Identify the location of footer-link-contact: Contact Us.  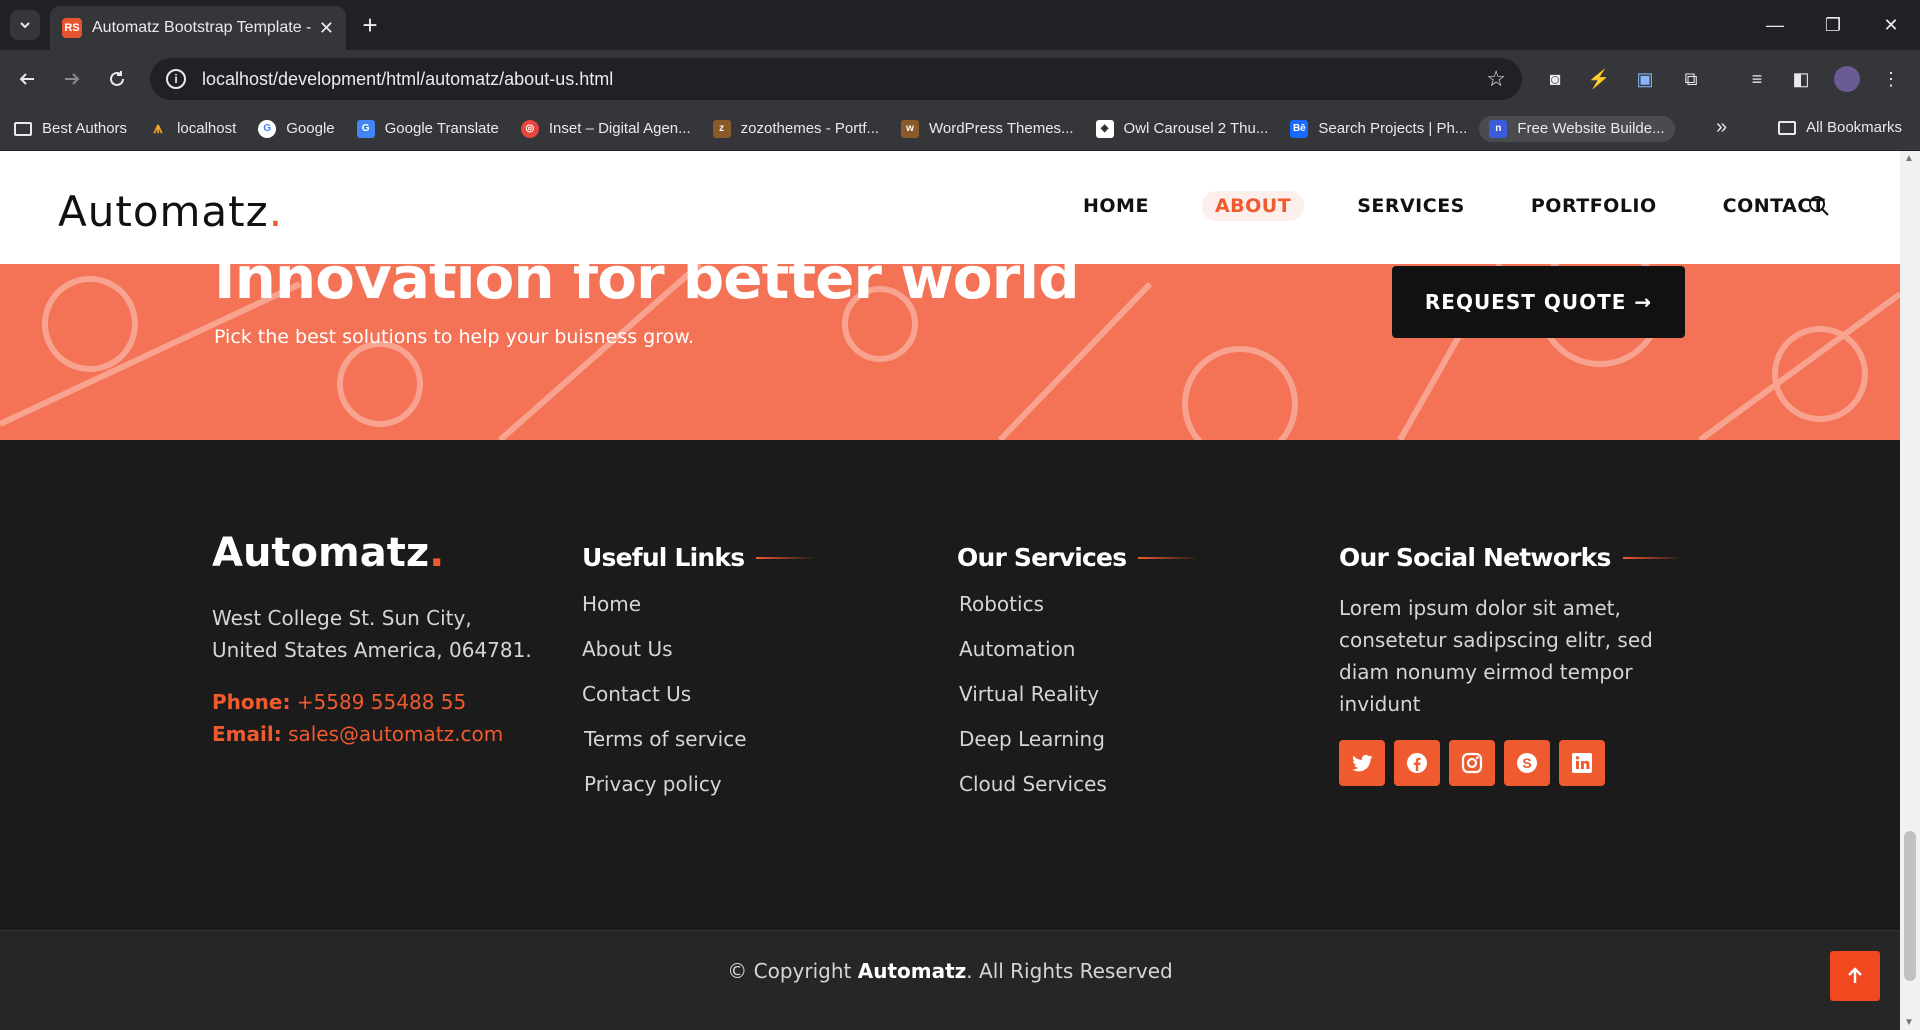
(699, 704).